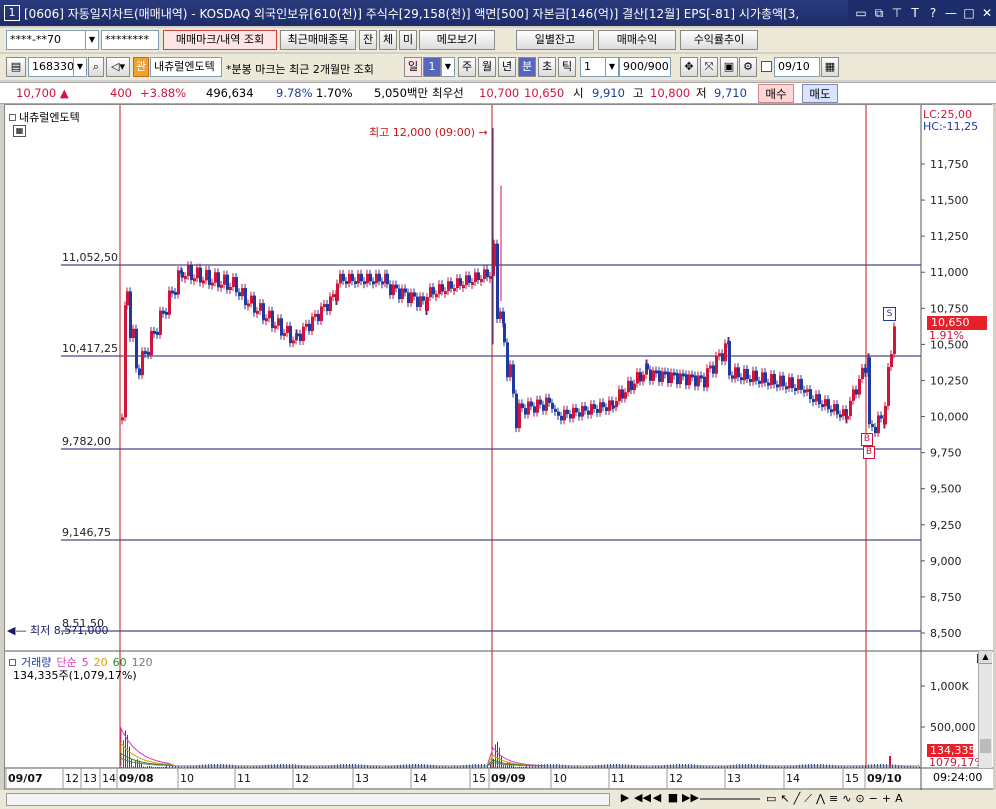 The height and width of the screenshot is (809, 996). What do you see at coordinates (969, 13) in the screenshot?
I see `maximize-icon: □` at bounding box center [969, 13].